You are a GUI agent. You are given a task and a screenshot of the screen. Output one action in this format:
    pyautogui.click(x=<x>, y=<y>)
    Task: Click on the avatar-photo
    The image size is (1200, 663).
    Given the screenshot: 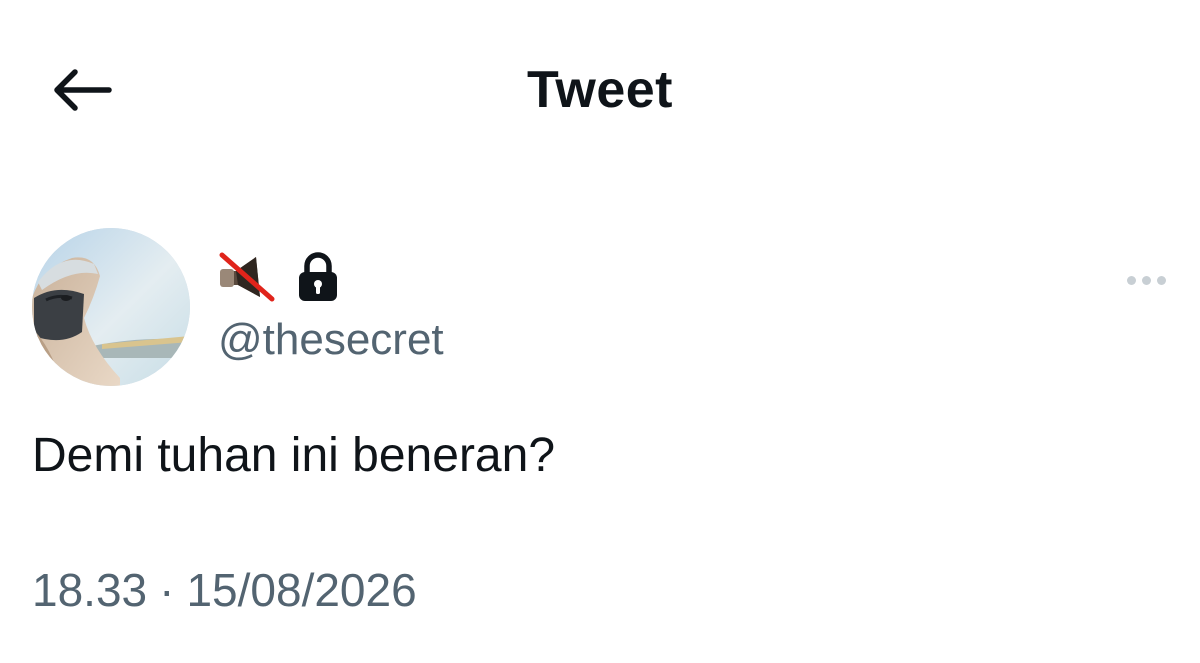 What is the action you would take?
    pyautogui.click(x=111, y=307)
    